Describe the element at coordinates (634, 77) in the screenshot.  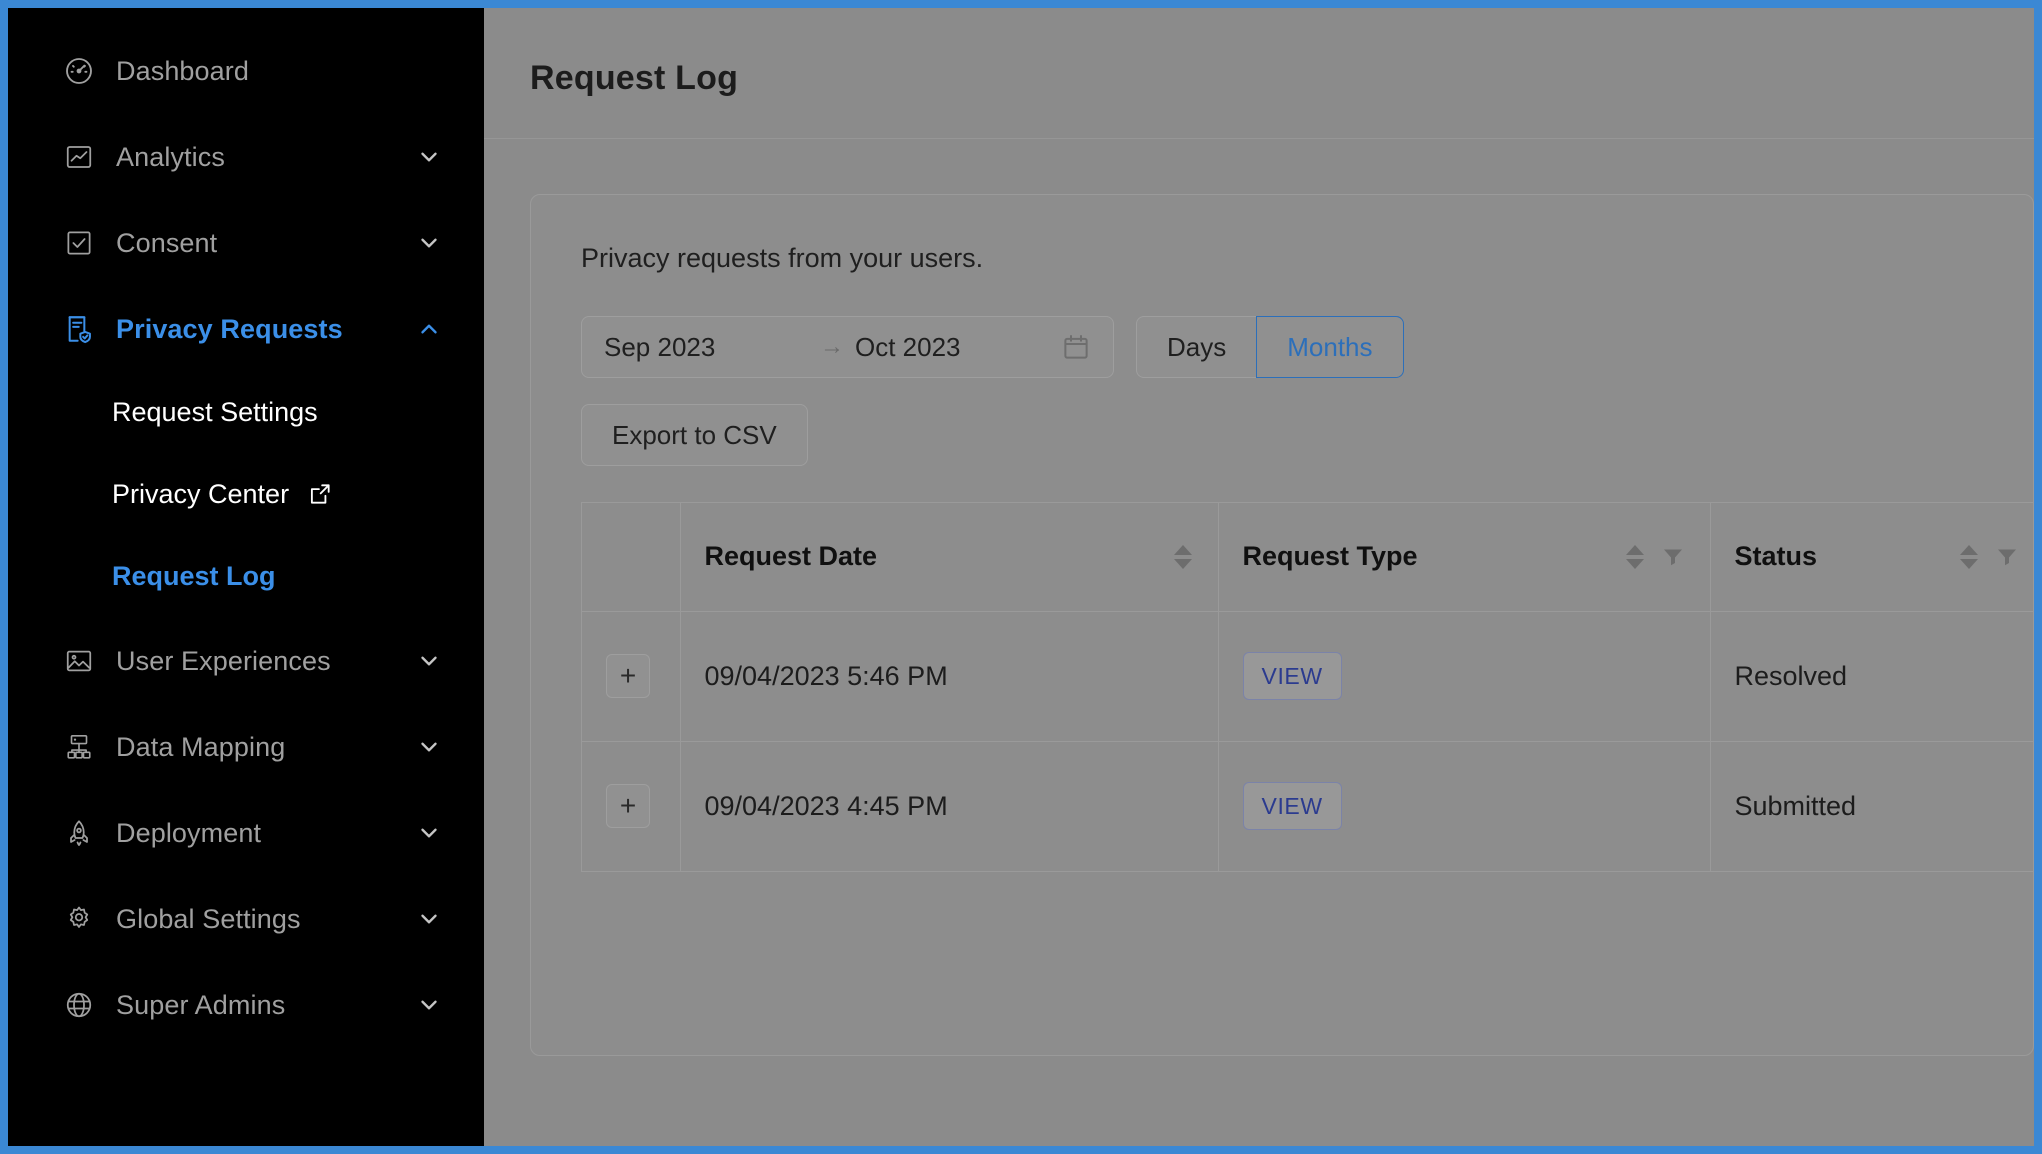
I see `page-title: Request Log` at that location.